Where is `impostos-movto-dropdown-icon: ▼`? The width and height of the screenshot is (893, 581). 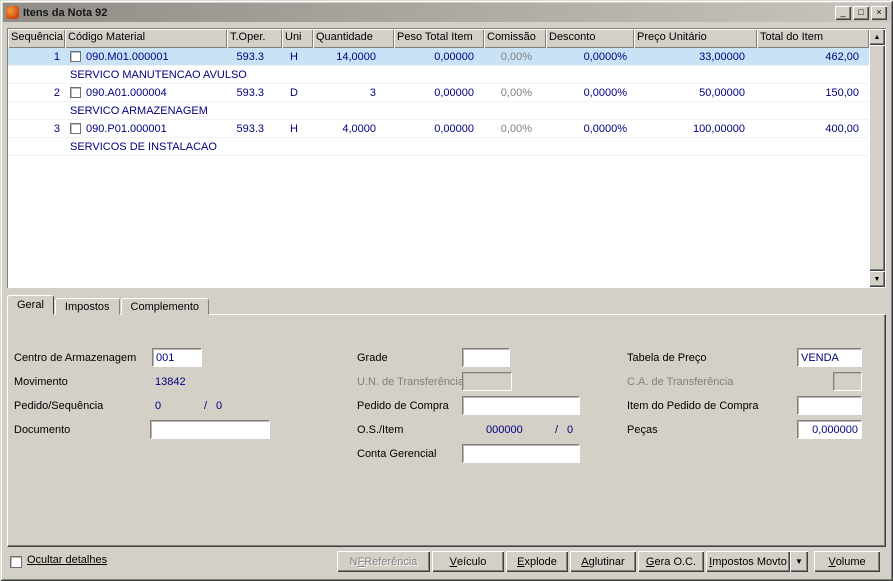
impostos-movto-dropdown-icon: ▼ is located at coordinates (799, 561).